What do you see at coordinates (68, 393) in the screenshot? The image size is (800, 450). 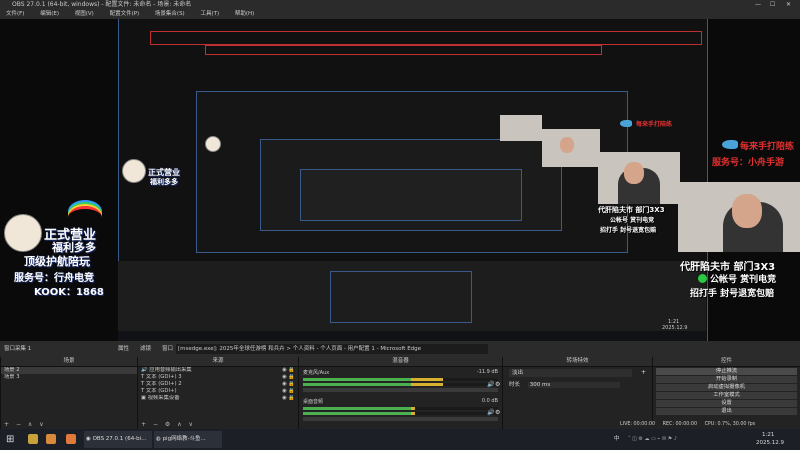 I see `scenes-dock: 场景 场景 2 场景 3 + − ∧ ∨` at bounding box center [68, 393].